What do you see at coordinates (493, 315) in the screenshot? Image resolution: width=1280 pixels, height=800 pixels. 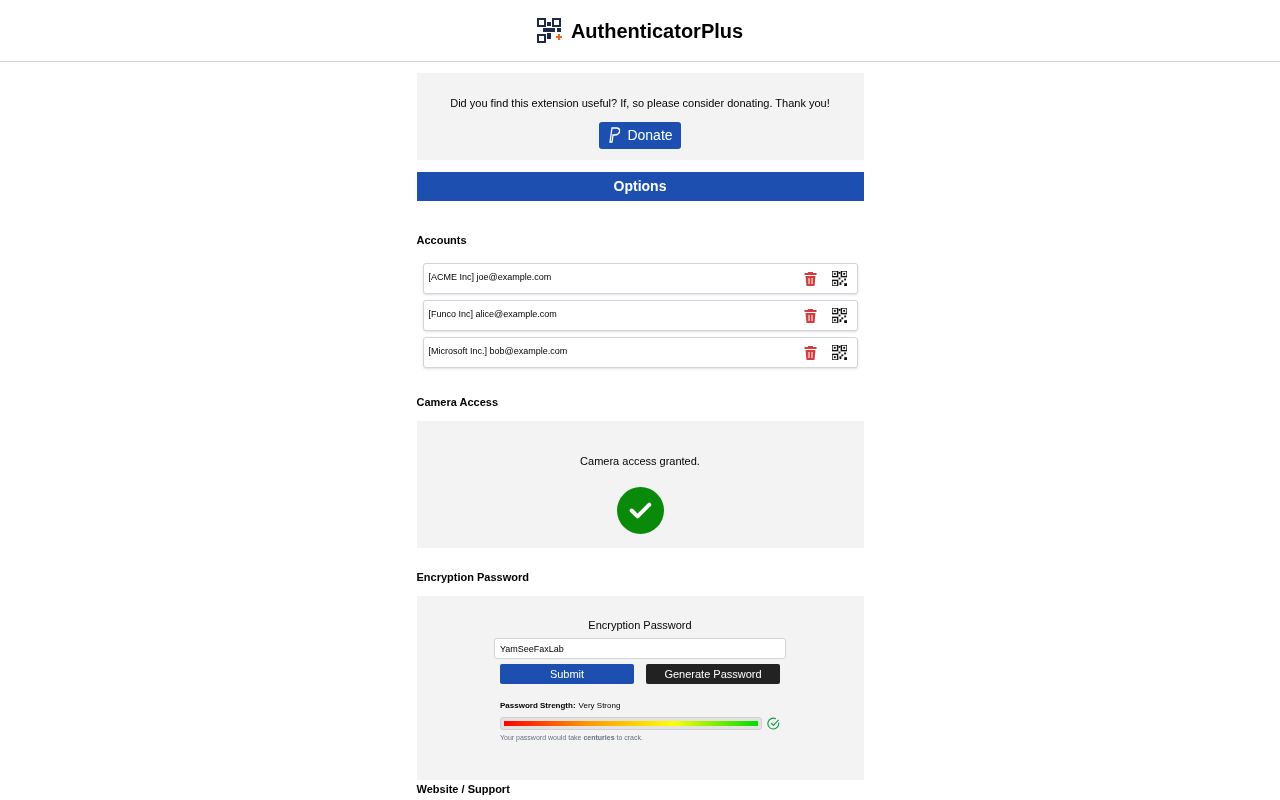 I see `account-label: [Funco Inc] alice@example.com` at bounding box center [493, 315].